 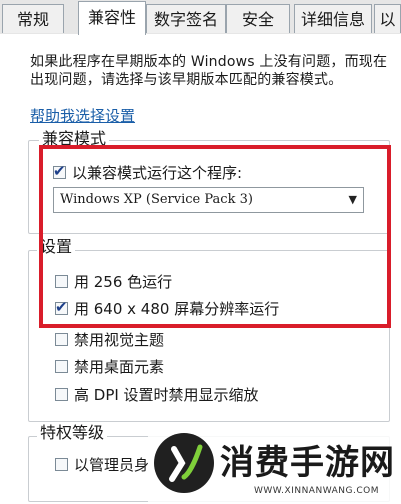 I want to click on disable-desktop-composition-label: 禁用桌面元素, so click(x=119, y=366).